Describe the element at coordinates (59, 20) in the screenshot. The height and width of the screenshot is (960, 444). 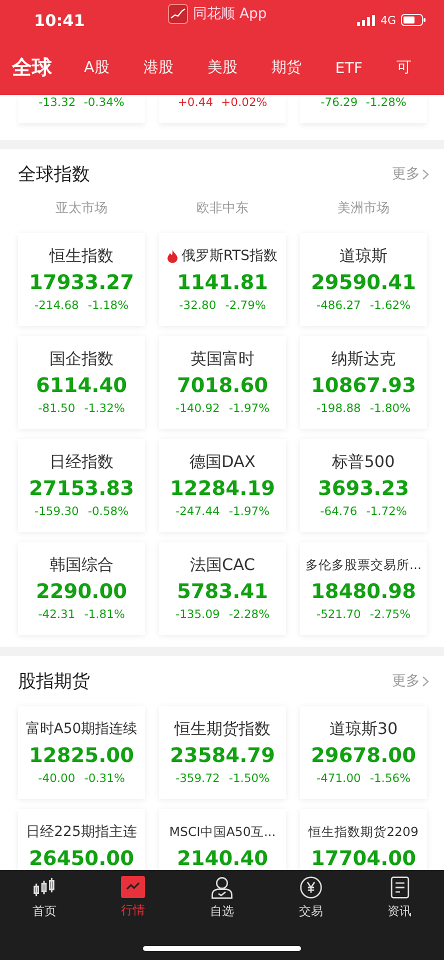
I see `status-time: 10:41` at that location.